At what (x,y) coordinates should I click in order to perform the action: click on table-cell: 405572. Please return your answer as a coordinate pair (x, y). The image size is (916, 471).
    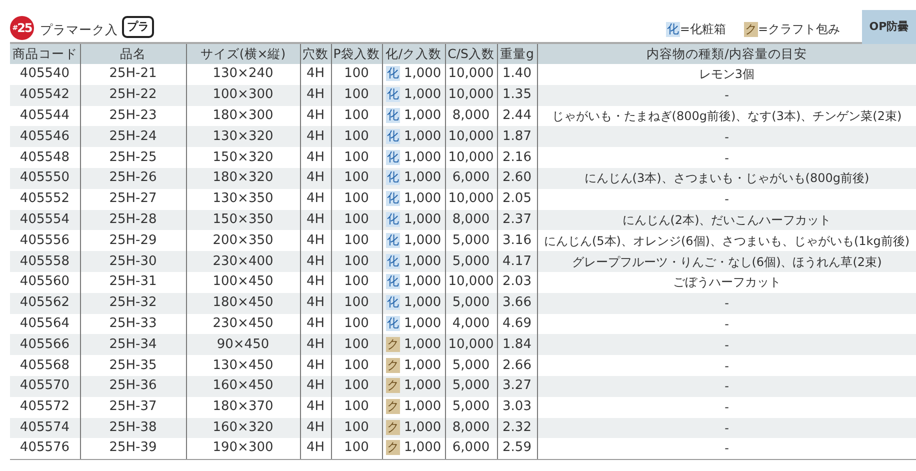
    Looking at the image, I should click on (45, 407).